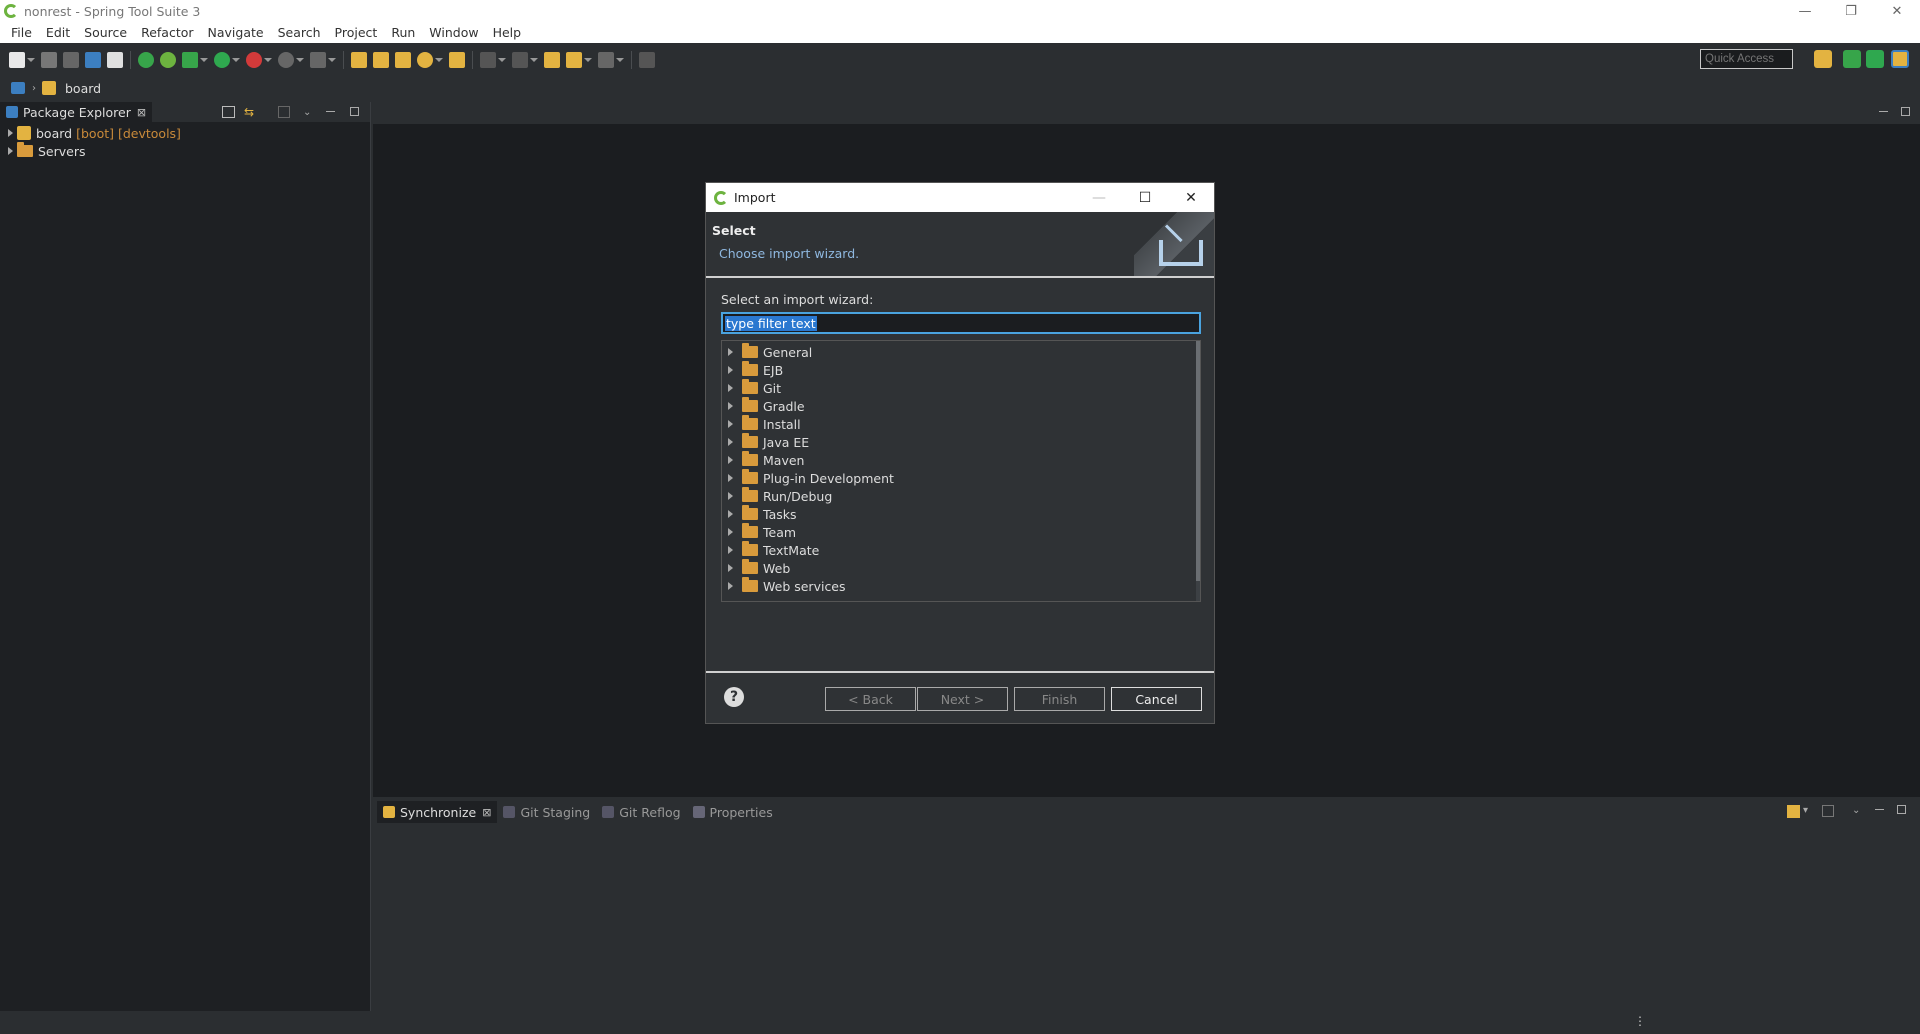 Image resolution: width=1920 pixels, height=1034 pixels. What do you see at coordinates (49, 59) in the screenshot?
I see `save-icon` at bounding box center [49, 59].